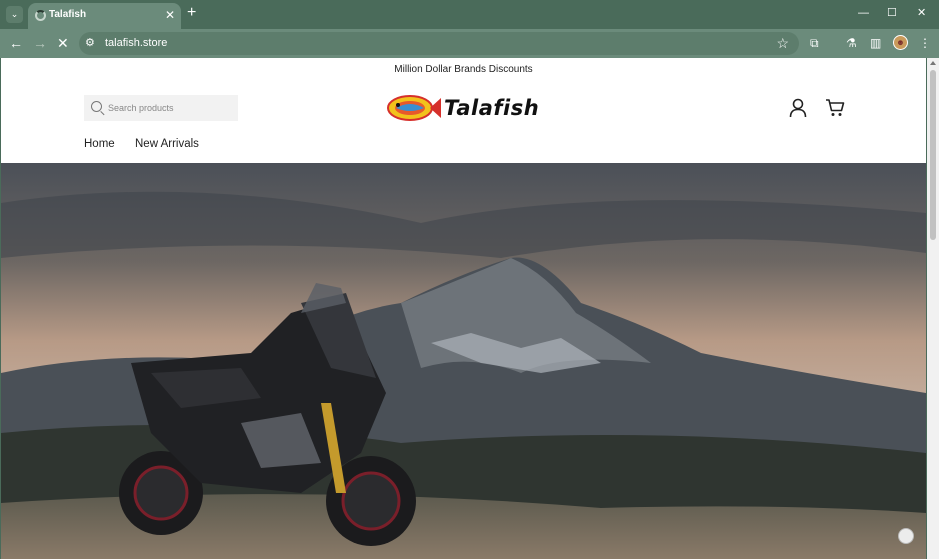  Describe the element at coordinates (439, 43) in the screenshot. I see `address-bar: ⚙ talafish.store ☆` at that location.